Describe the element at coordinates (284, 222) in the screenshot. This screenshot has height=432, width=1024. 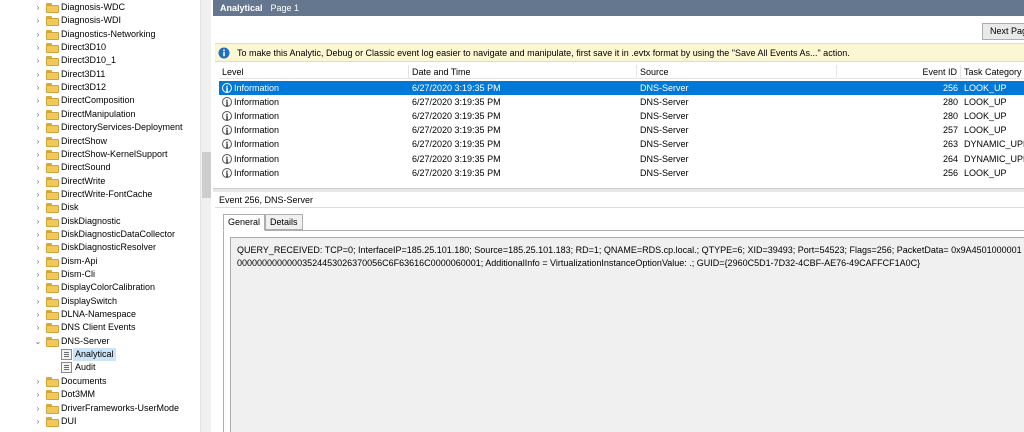
I see `tab-details: Details` at that location.